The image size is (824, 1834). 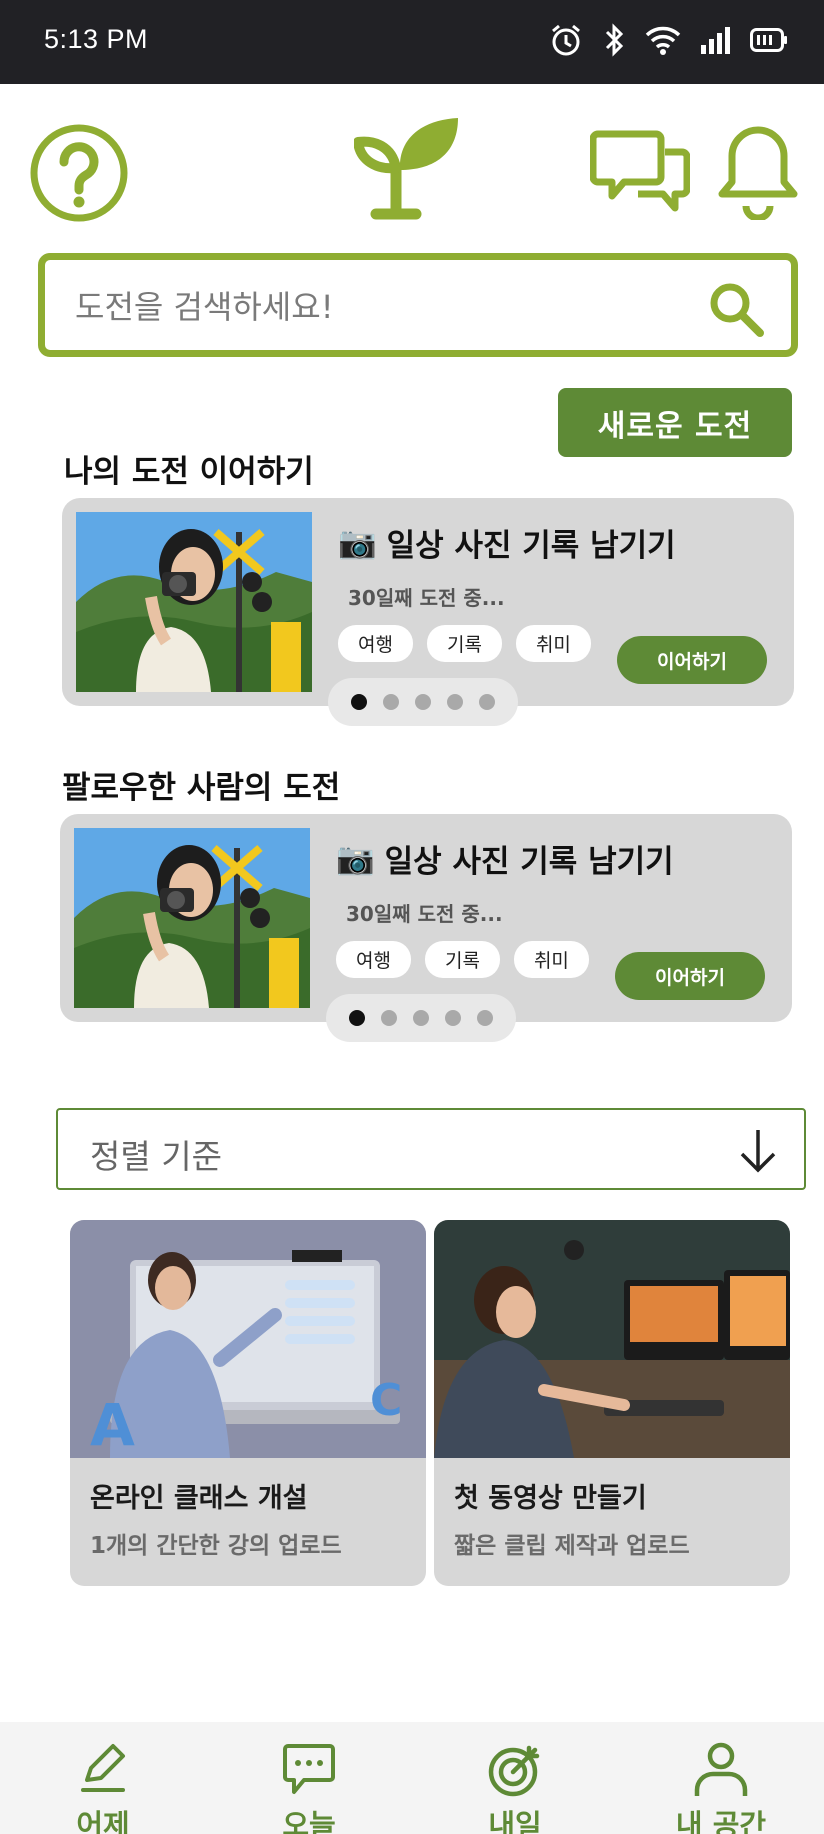 What do you see at coordinates (663, 40) in the screenshot?
I see `wifi-icon` at bounding box center [663, 40].